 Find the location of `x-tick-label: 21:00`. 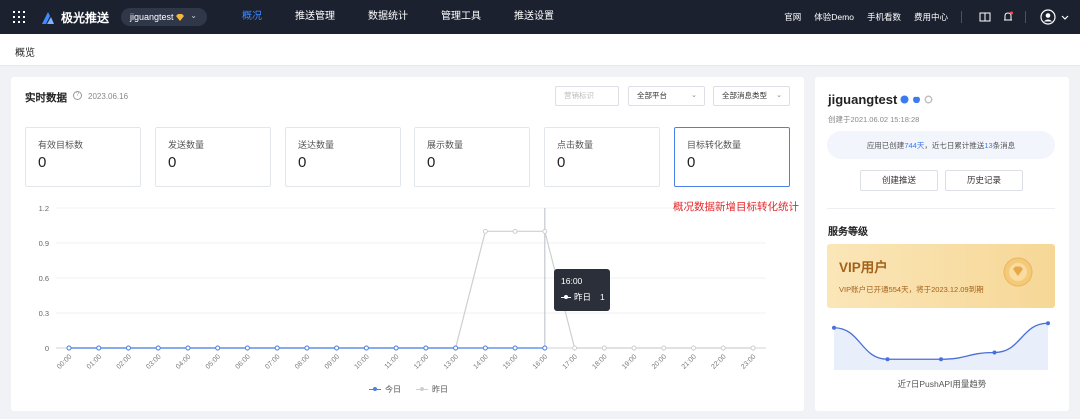

x-tick-label: 21:00 is located at coordinates (689, 361).